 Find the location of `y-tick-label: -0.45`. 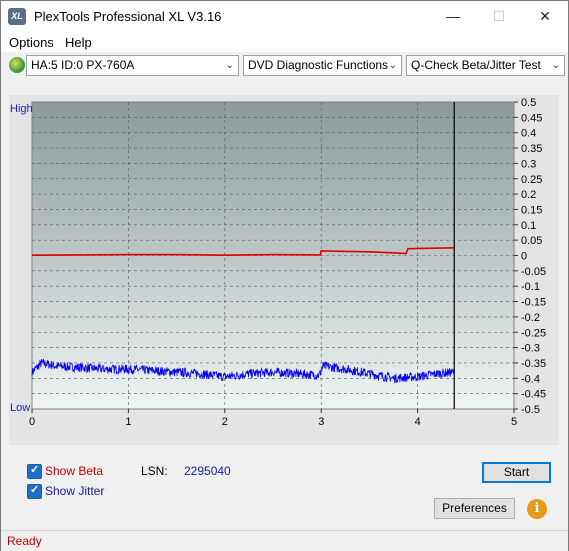

y-tick-label: -0.45 is located at coordinates (533, 395).